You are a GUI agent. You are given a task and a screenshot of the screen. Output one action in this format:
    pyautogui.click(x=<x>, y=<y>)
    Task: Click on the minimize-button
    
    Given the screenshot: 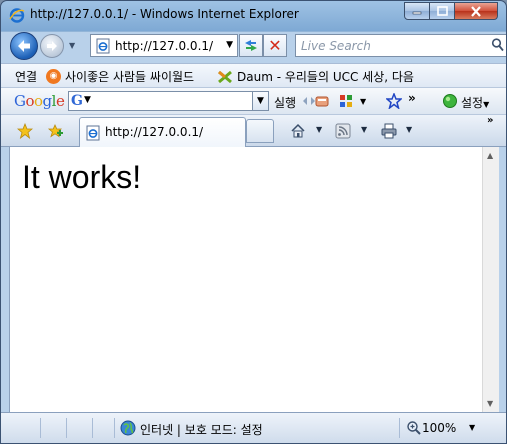 What is the action you would take?
    pyautogui.click(x=417, y=11)
    